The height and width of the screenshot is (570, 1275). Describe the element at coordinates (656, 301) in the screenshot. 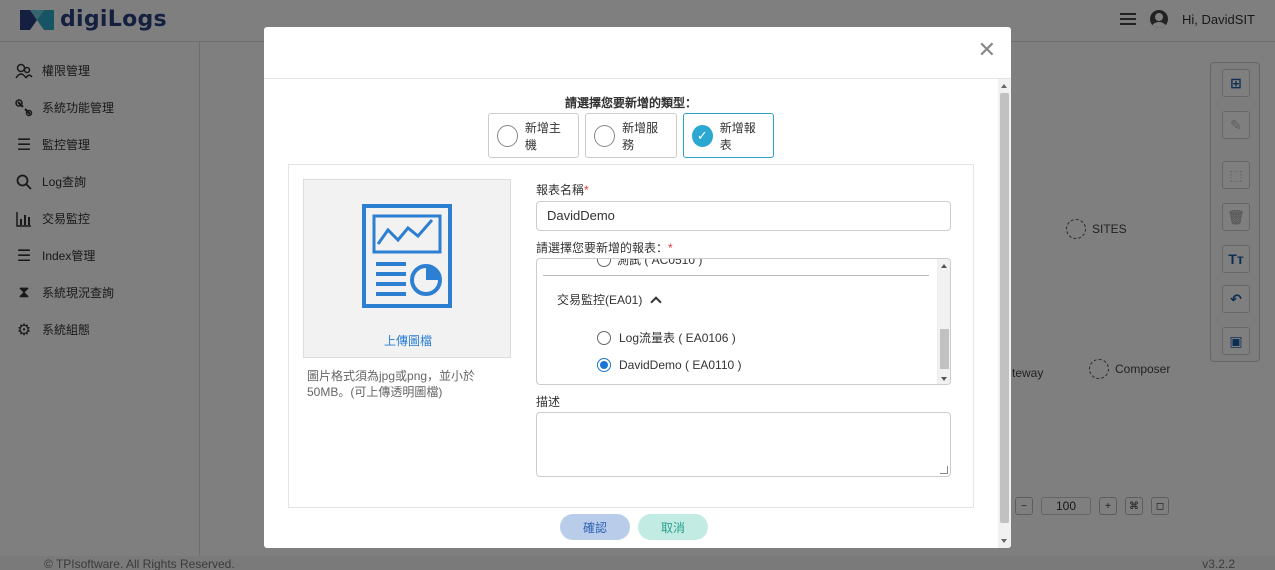

I see `chevron-up-icon` at that location.